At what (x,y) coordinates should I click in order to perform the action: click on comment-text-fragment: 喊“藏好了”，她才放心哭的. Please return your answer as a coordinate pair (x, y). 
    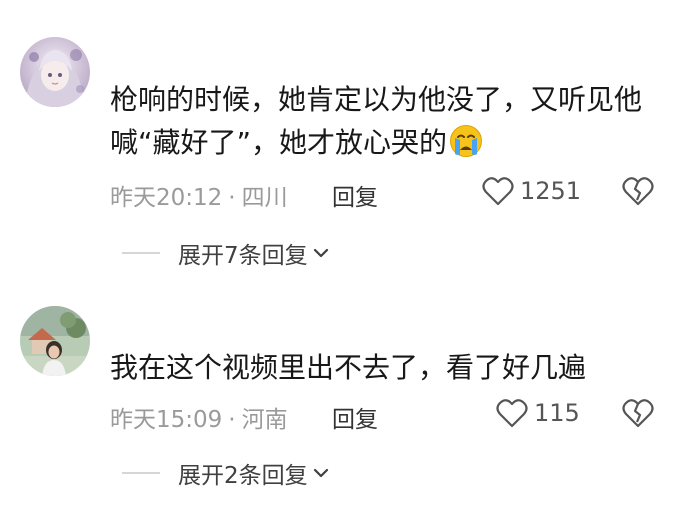
    Looking at the image, I should click on (279, 142).